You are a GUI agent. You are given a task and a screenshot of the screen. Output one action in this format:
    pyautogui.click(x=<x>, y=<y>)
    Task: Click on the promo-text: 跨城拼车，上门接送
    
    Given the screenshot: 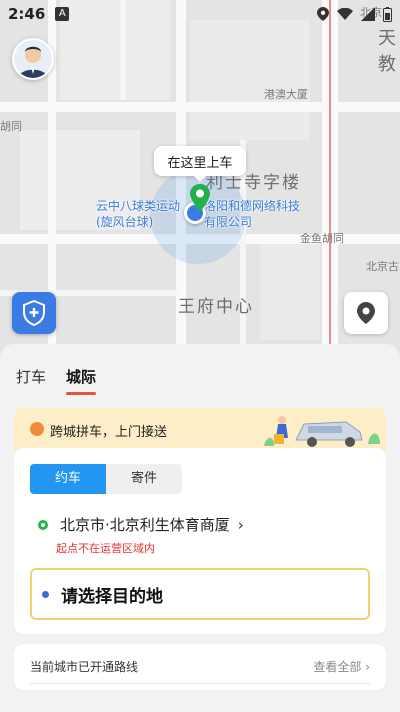 What is the action you would take?
    pyautogui.click(x=109, y=432)
    